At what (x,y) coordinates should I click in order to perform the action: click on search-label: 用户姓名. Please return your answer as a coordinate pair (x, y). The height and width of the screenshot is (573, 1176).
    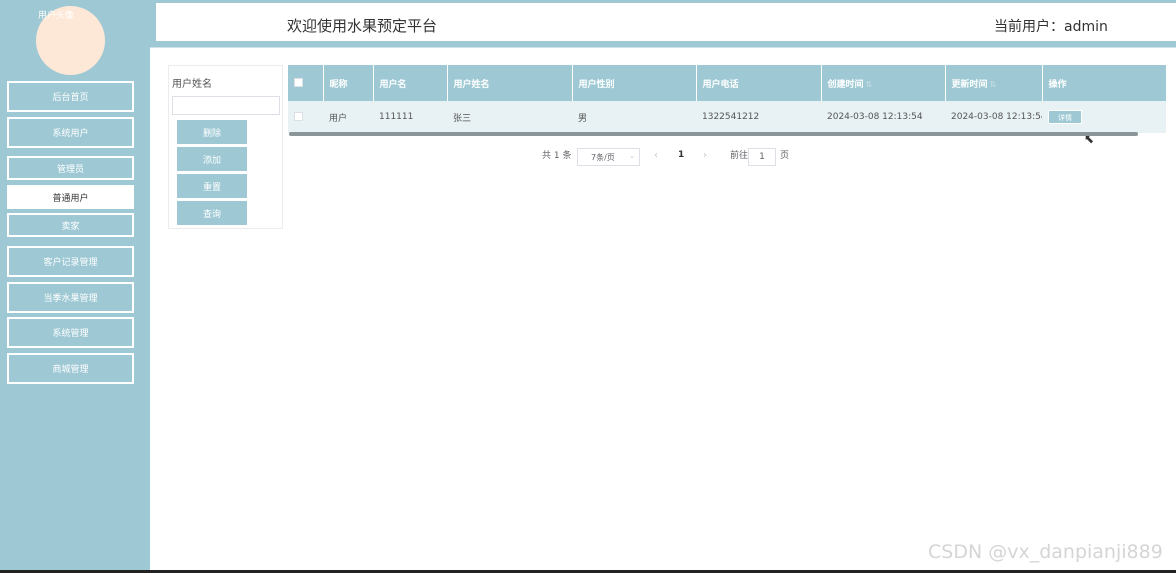
    Looking at the image, I should click on (192, 84).